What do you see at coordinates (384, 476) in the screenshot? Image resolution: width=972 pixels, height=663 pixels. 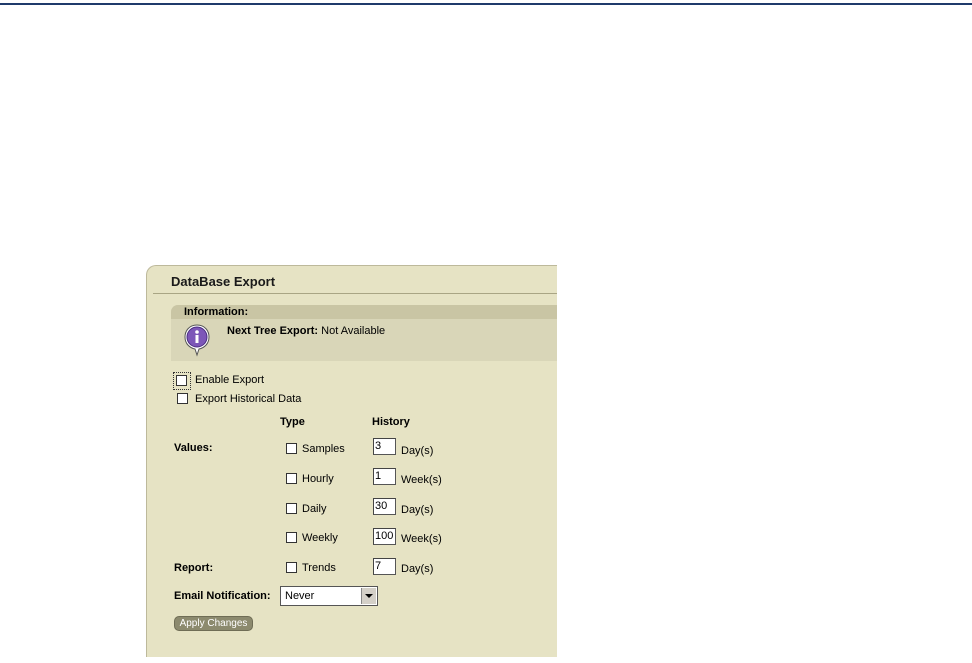 I see `hourly-history-input: 1` at bounding box center [384, 476].